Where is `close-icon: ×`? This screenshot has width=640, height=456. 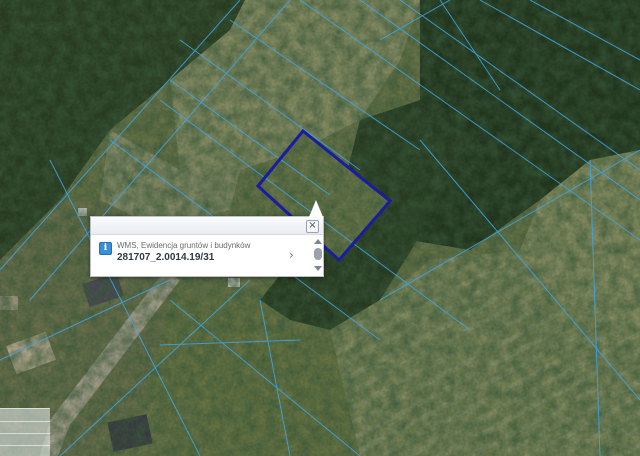
close-icon: × is located at coordinates (312, 226).